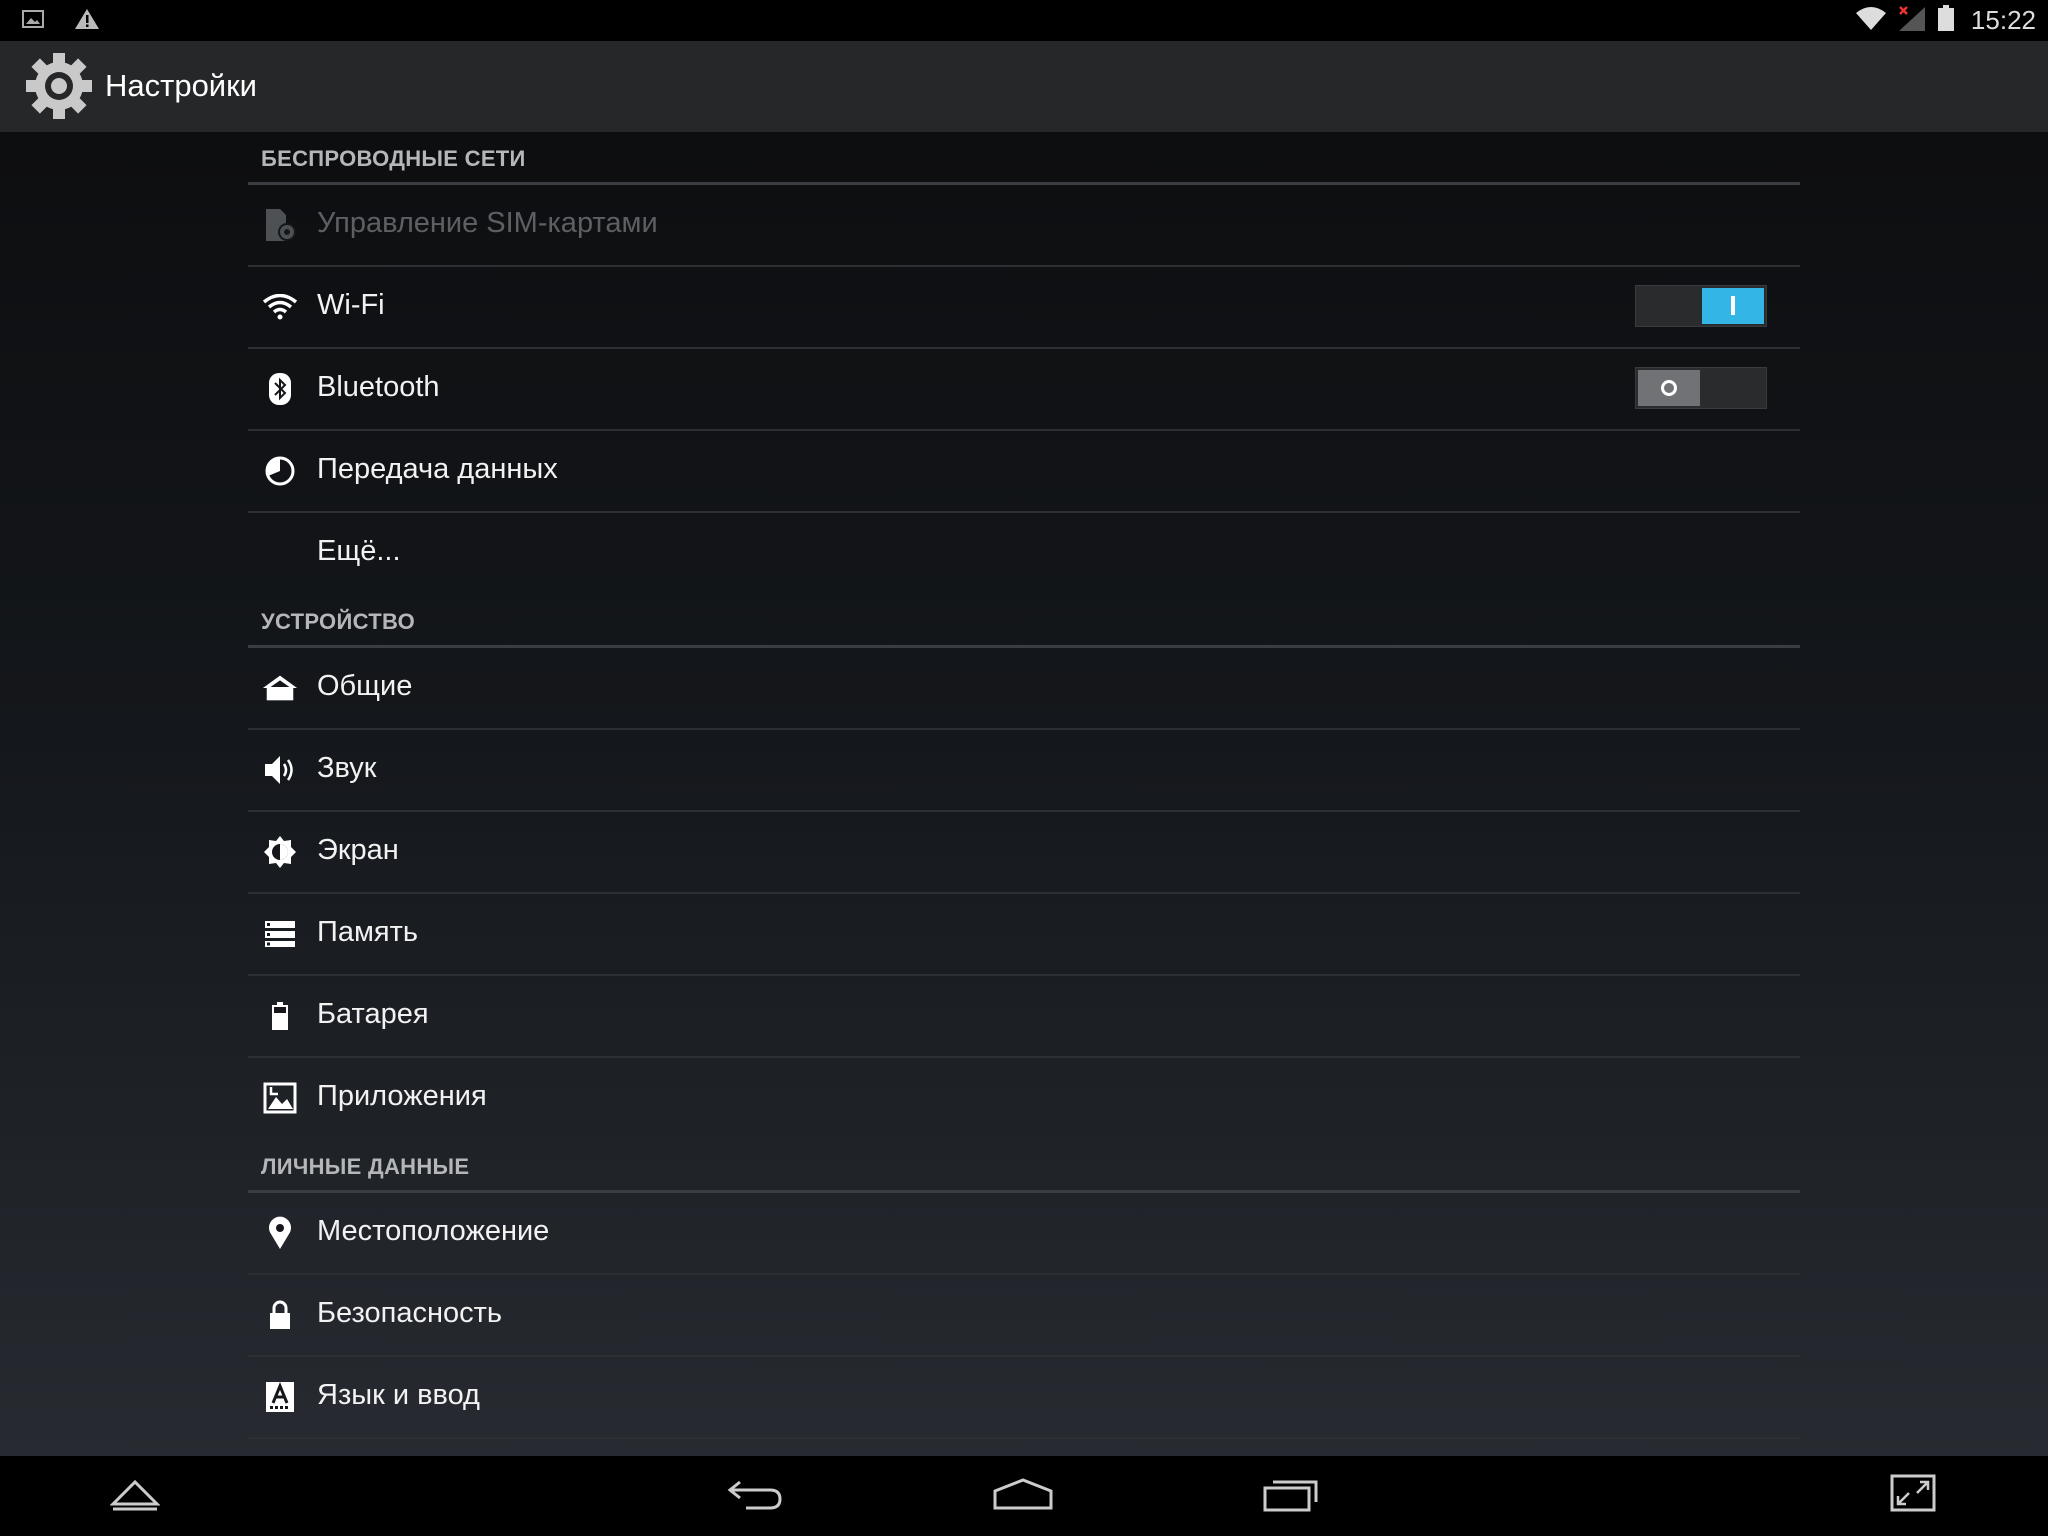 The width and height of the screenshot is (2048, 1536). Describe the element at coordinates (2003, 20) in the screenshot. I see `clock: 15:22` at that location.